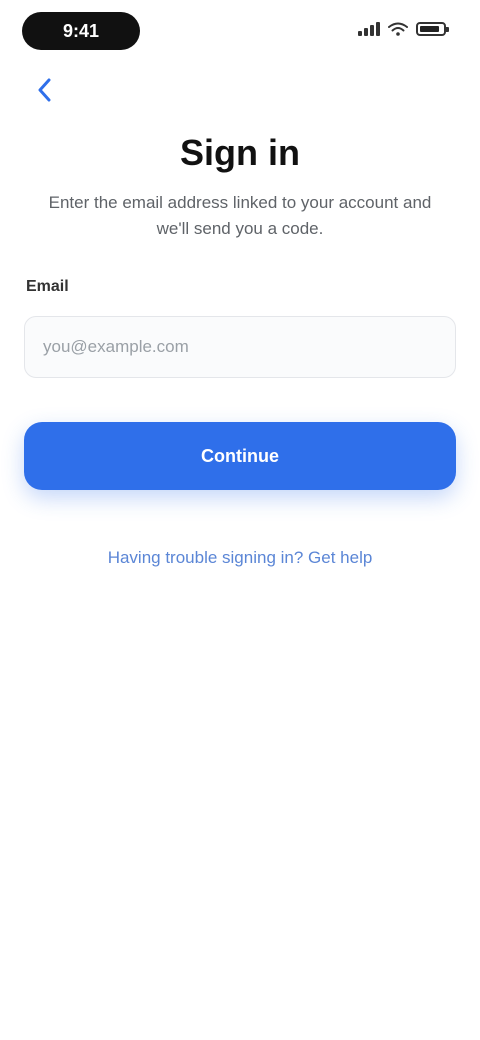  I want to click on battery-icon, so click(432, 29).